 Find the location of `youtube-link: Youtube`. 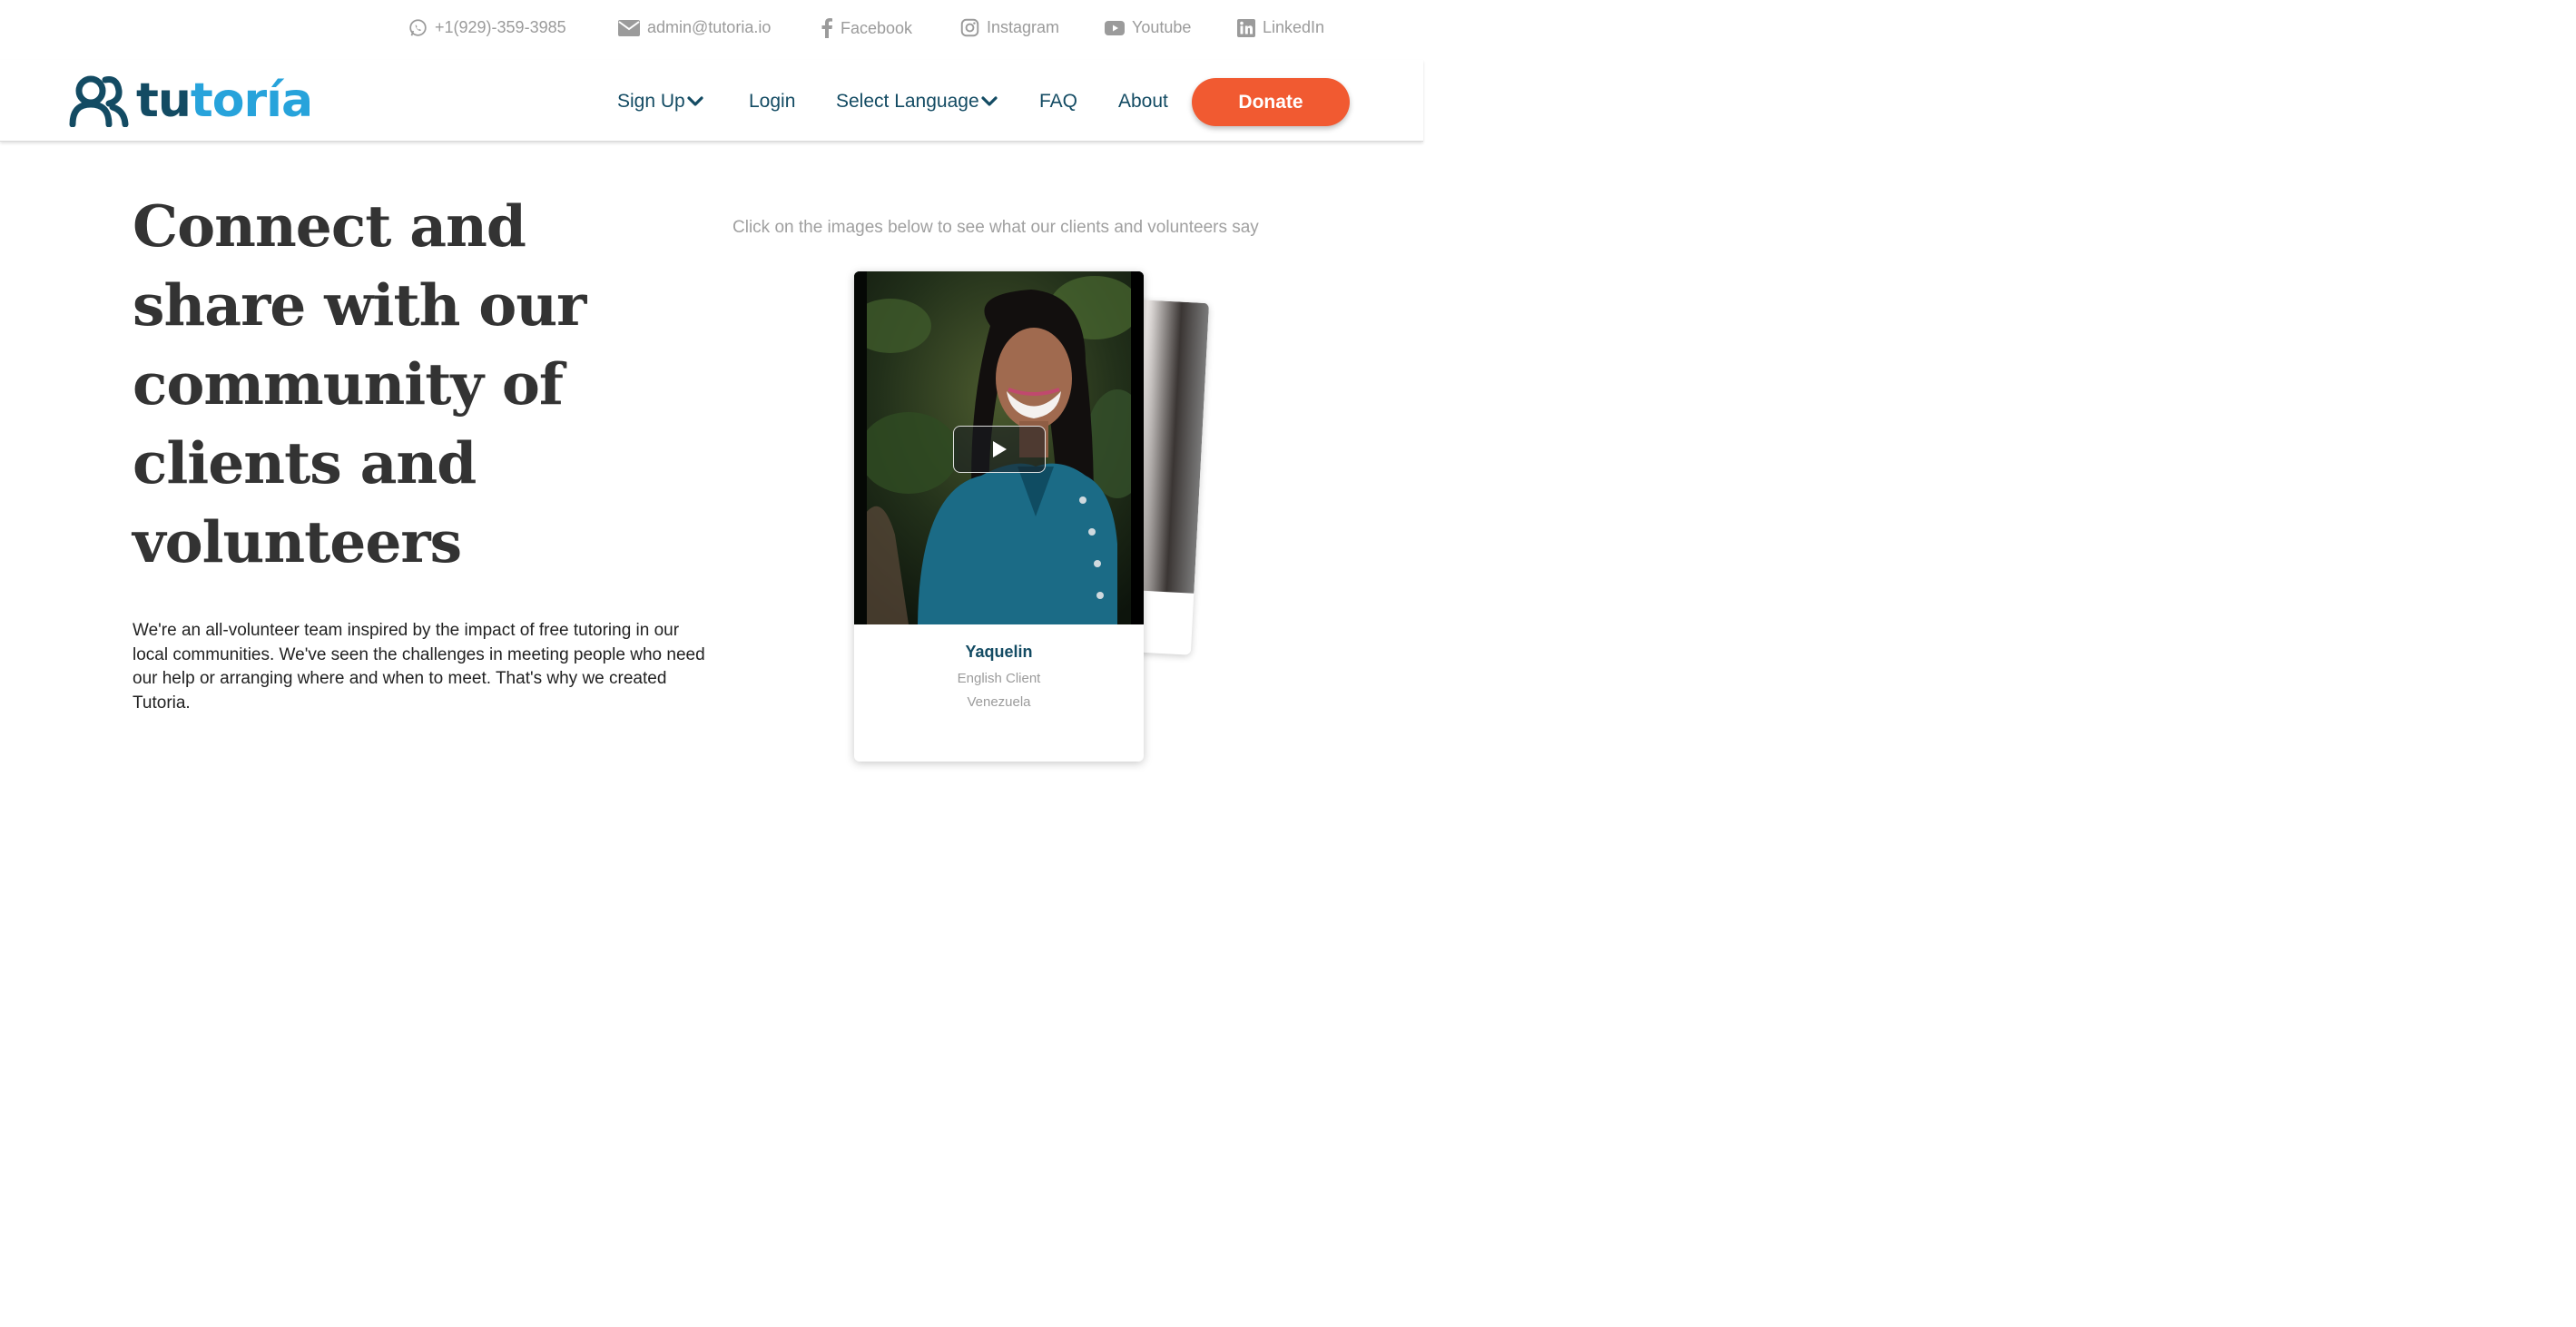

youtube-link: Youtube is located at coordinates (1148, 27).